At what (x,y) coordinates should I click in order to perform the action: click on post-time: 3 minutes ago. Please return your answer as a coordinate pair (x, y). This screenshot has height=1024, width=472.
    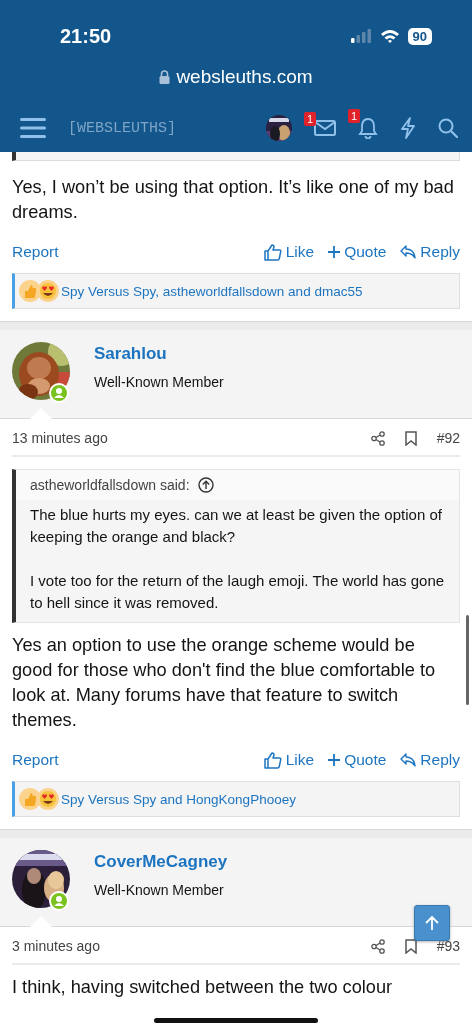
    Looking at the image, I should click on (56, 946).